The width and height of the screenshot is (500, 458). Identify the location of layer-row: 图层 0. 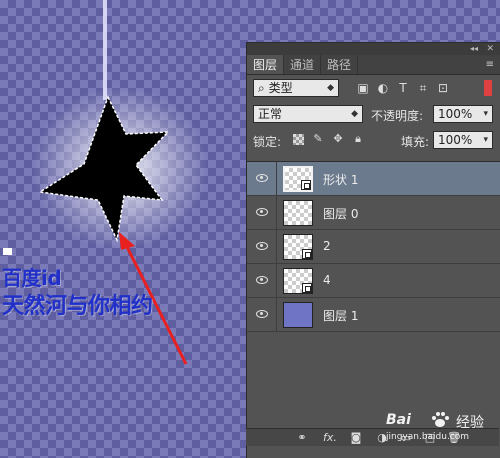
(373, 213).